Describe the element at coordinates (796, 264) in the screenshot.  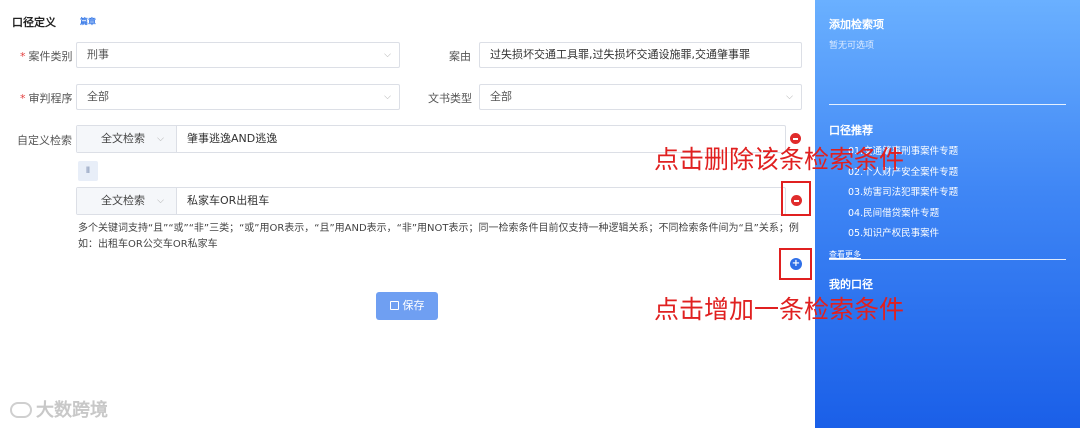
I see `add-condition-icon: +` at that location.